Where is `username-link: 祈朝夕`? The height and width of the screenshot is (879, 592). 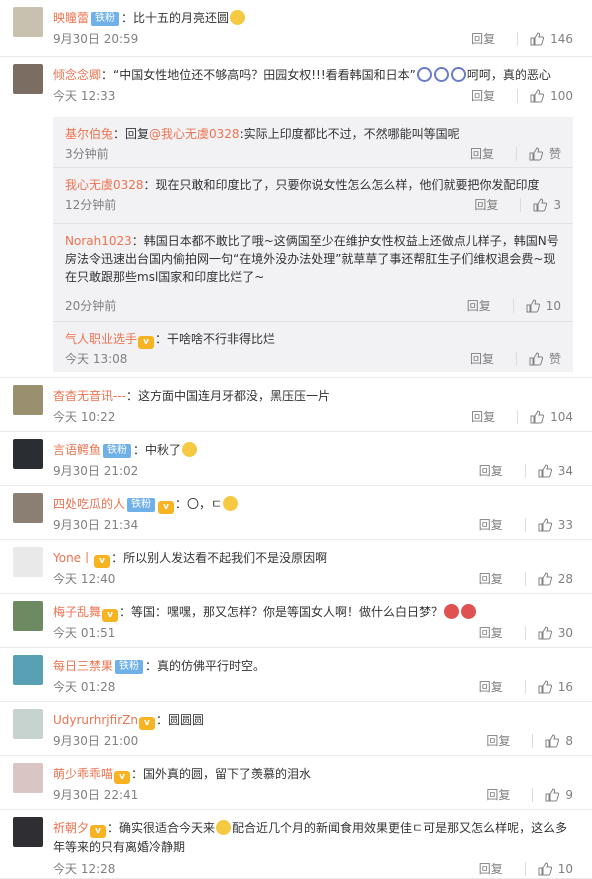 username-link: 祈朝夕 is located at coordinates (71, 828).